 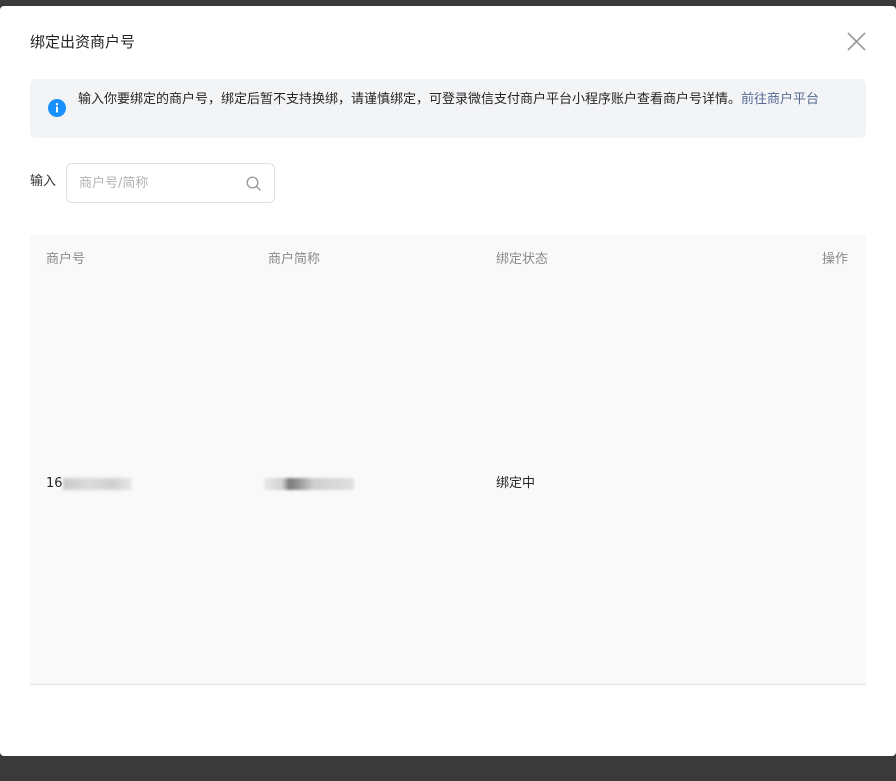 What do you see at coordinates (780, 99) in the screenshot?
I see `merchant-platform-link: 前往商户平台` at bounding box center [780, 99].